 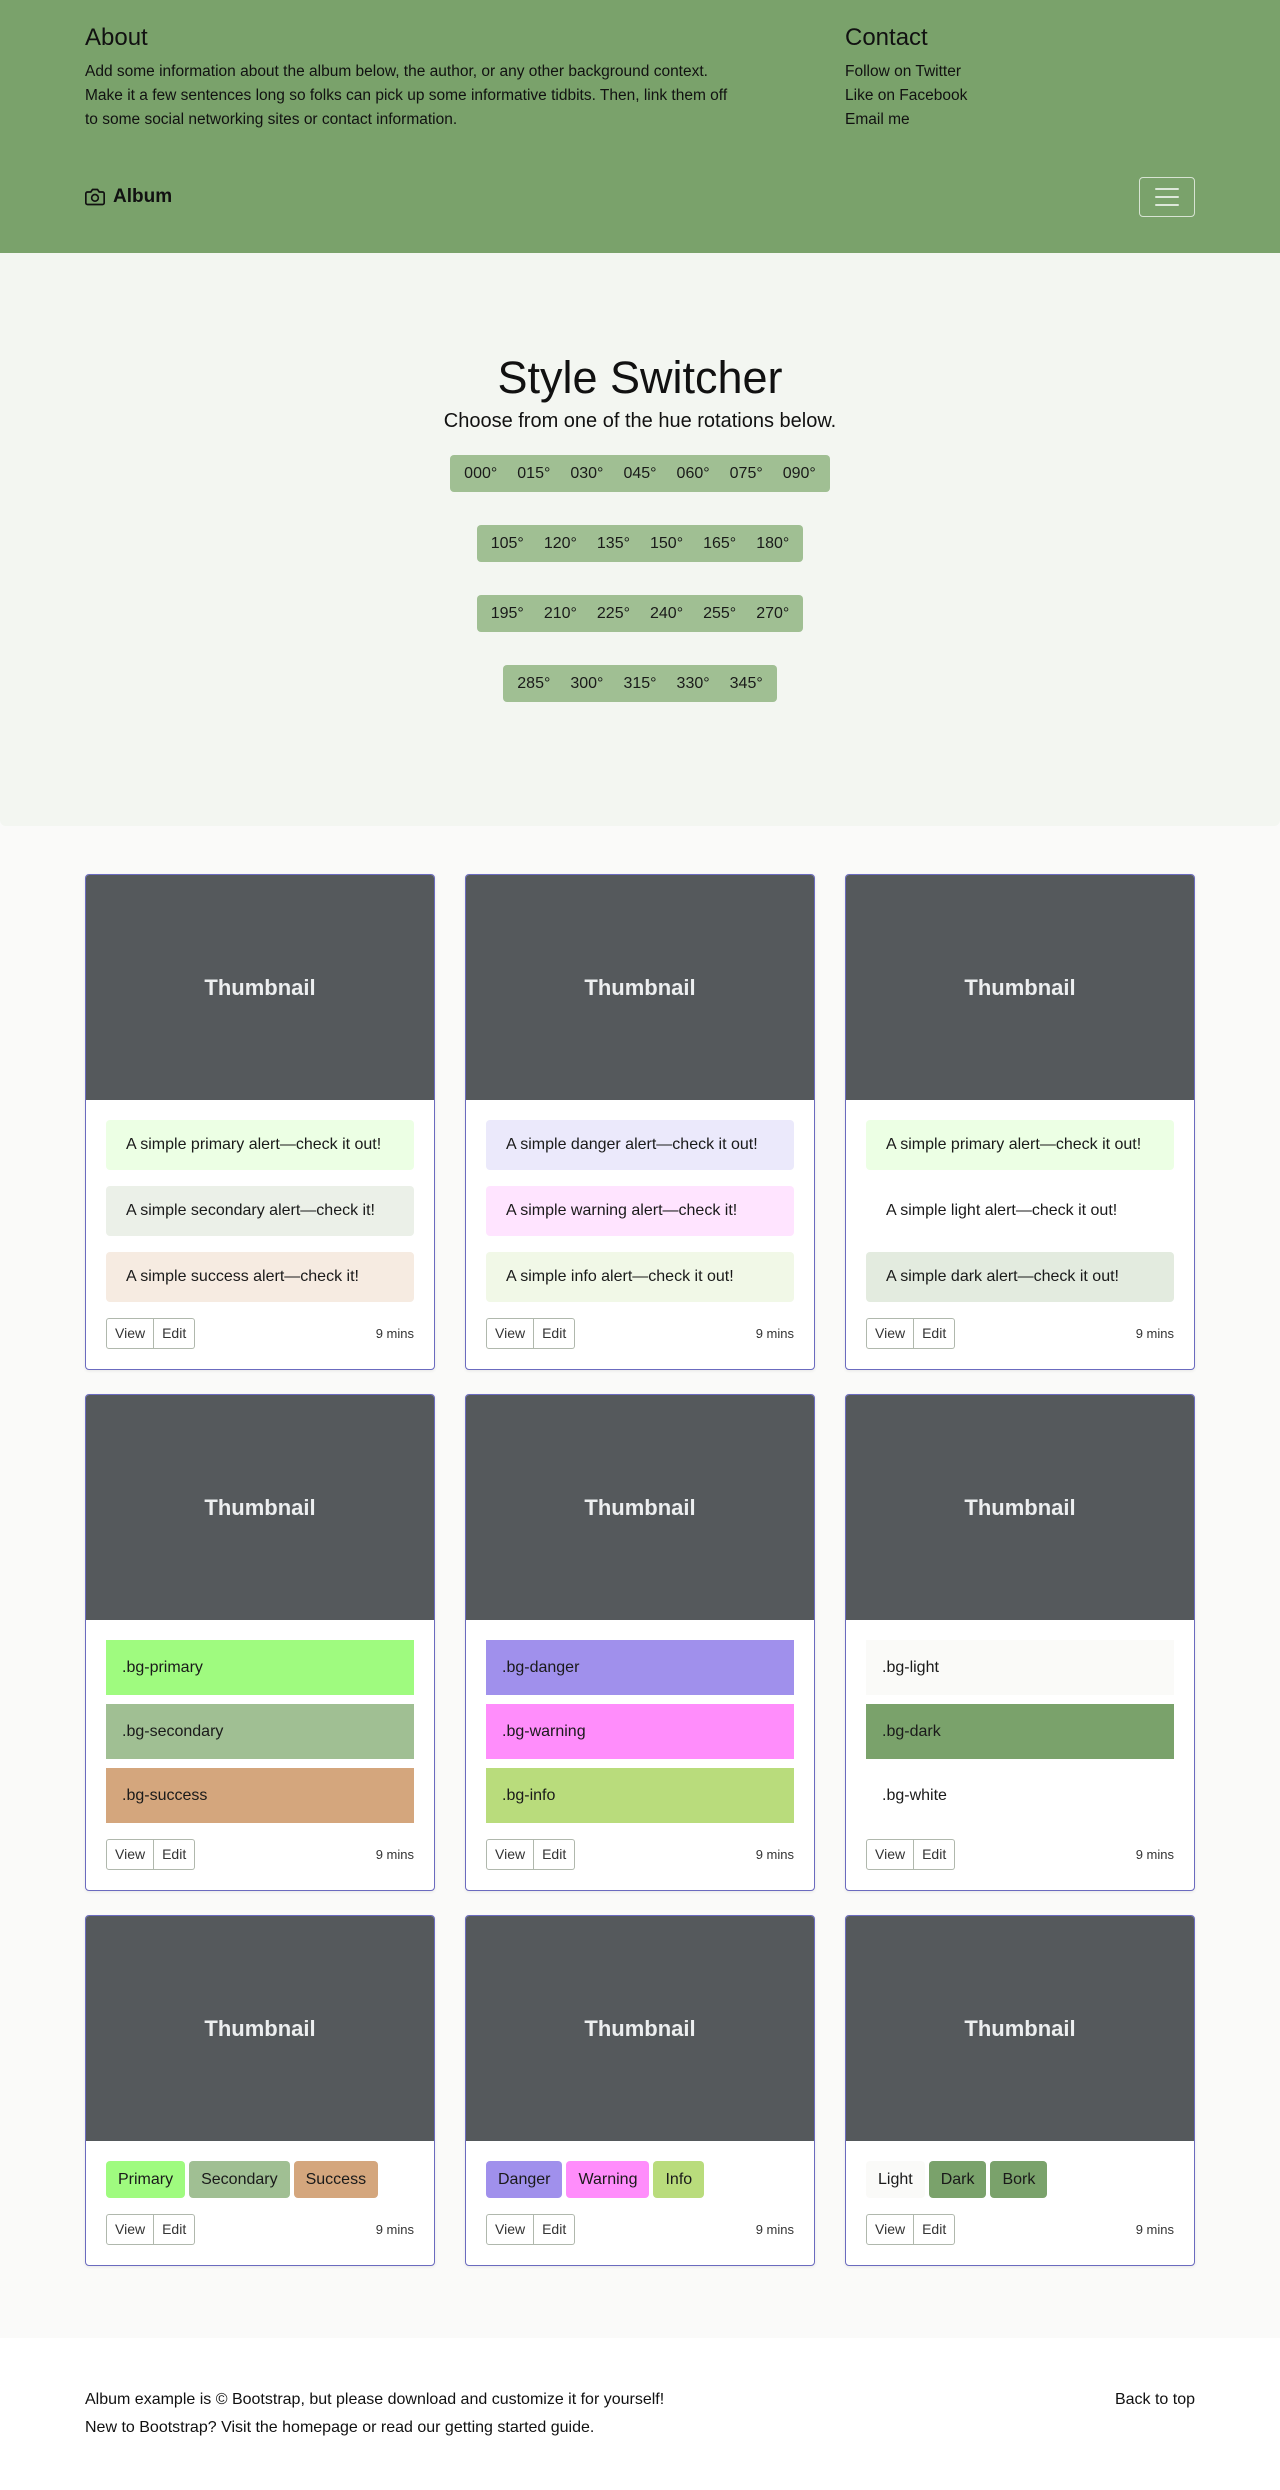 I want to click on alert-box: A simple danger alert—check it out!, so click(x=640, y=1145).